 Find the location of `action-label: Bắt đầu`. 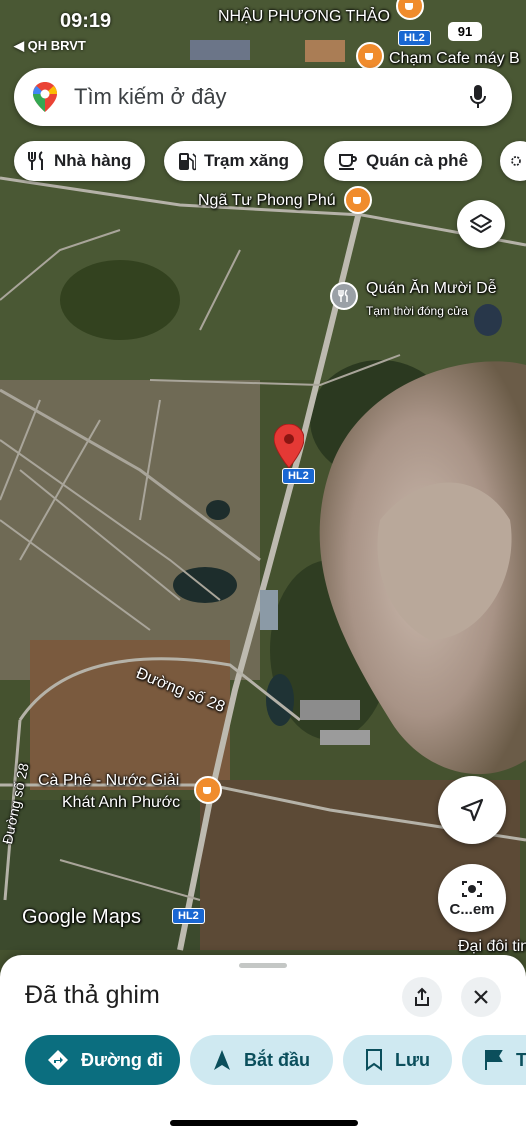

action-label: Bắt đầu is located at coordinates (277, 1059).